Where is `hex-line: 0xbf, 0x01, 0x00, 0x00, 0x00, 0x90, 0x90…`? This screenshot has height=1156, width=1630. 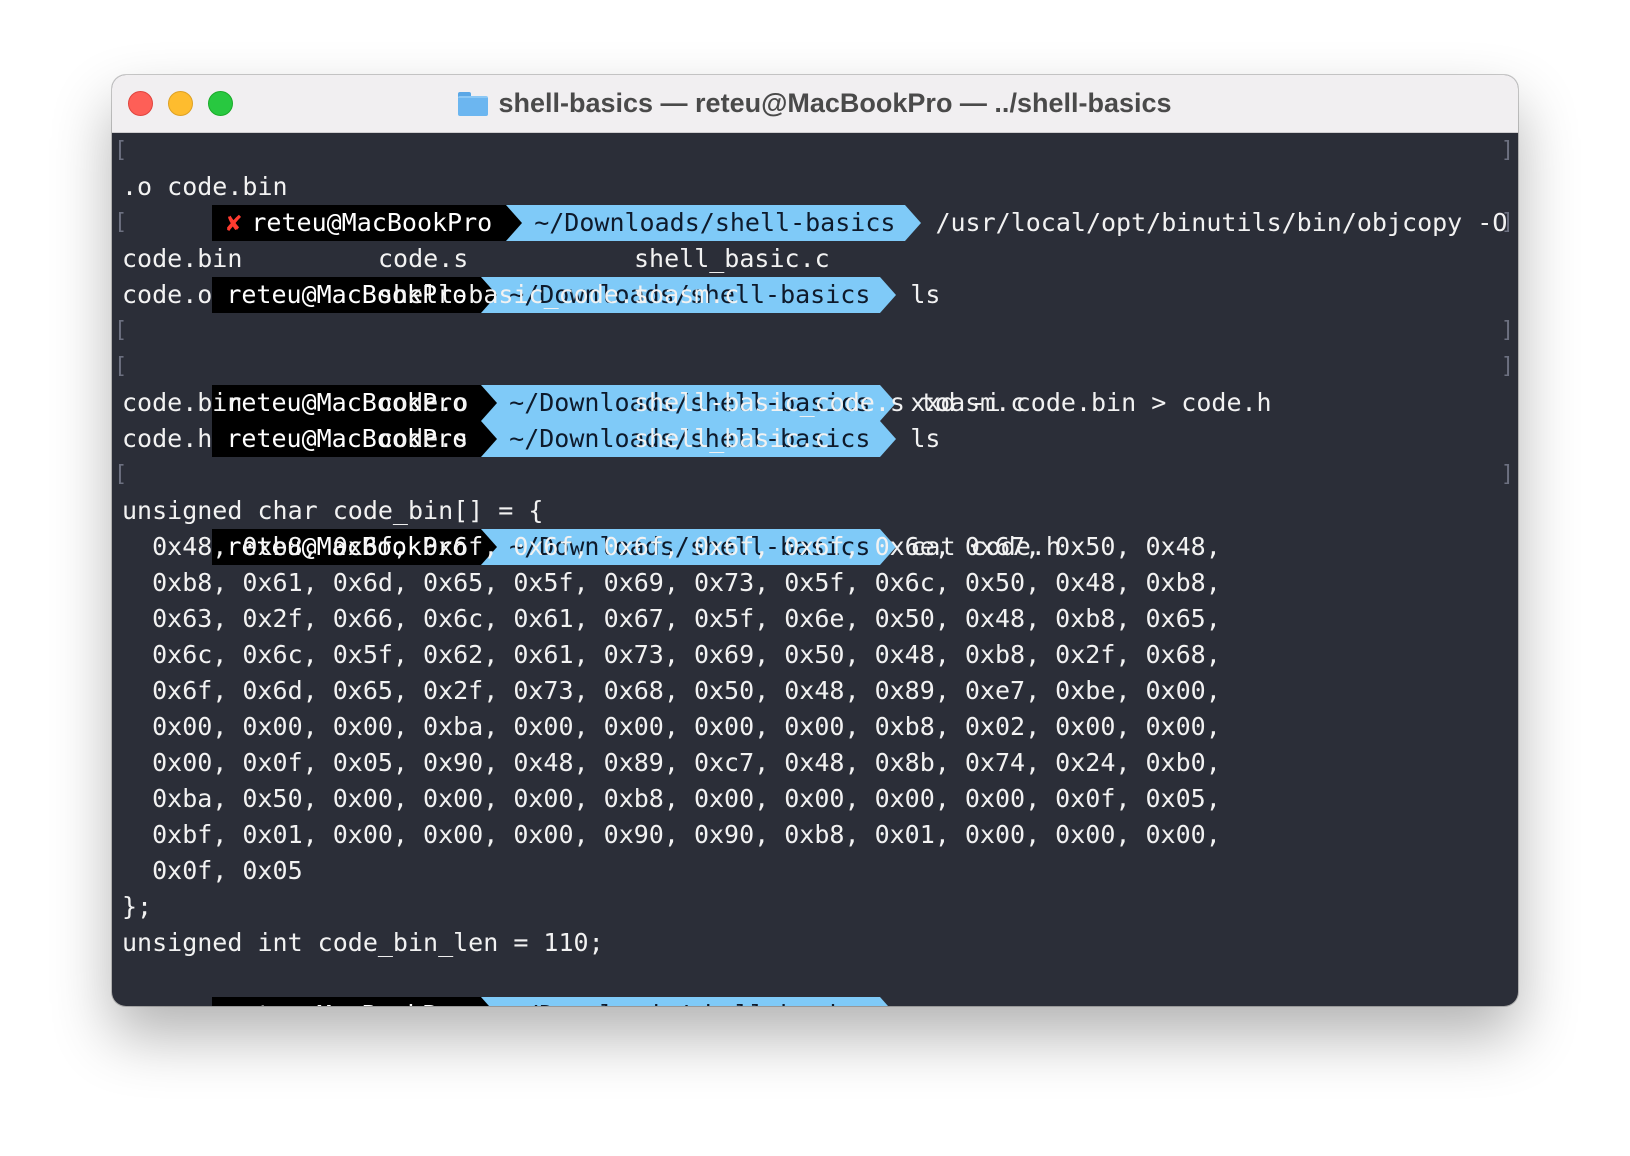
hex-line: 0xbf, 0x01, 0x00, 0x00, 0x00, 0x90, 0x90… is located at coordinates (671, 834).